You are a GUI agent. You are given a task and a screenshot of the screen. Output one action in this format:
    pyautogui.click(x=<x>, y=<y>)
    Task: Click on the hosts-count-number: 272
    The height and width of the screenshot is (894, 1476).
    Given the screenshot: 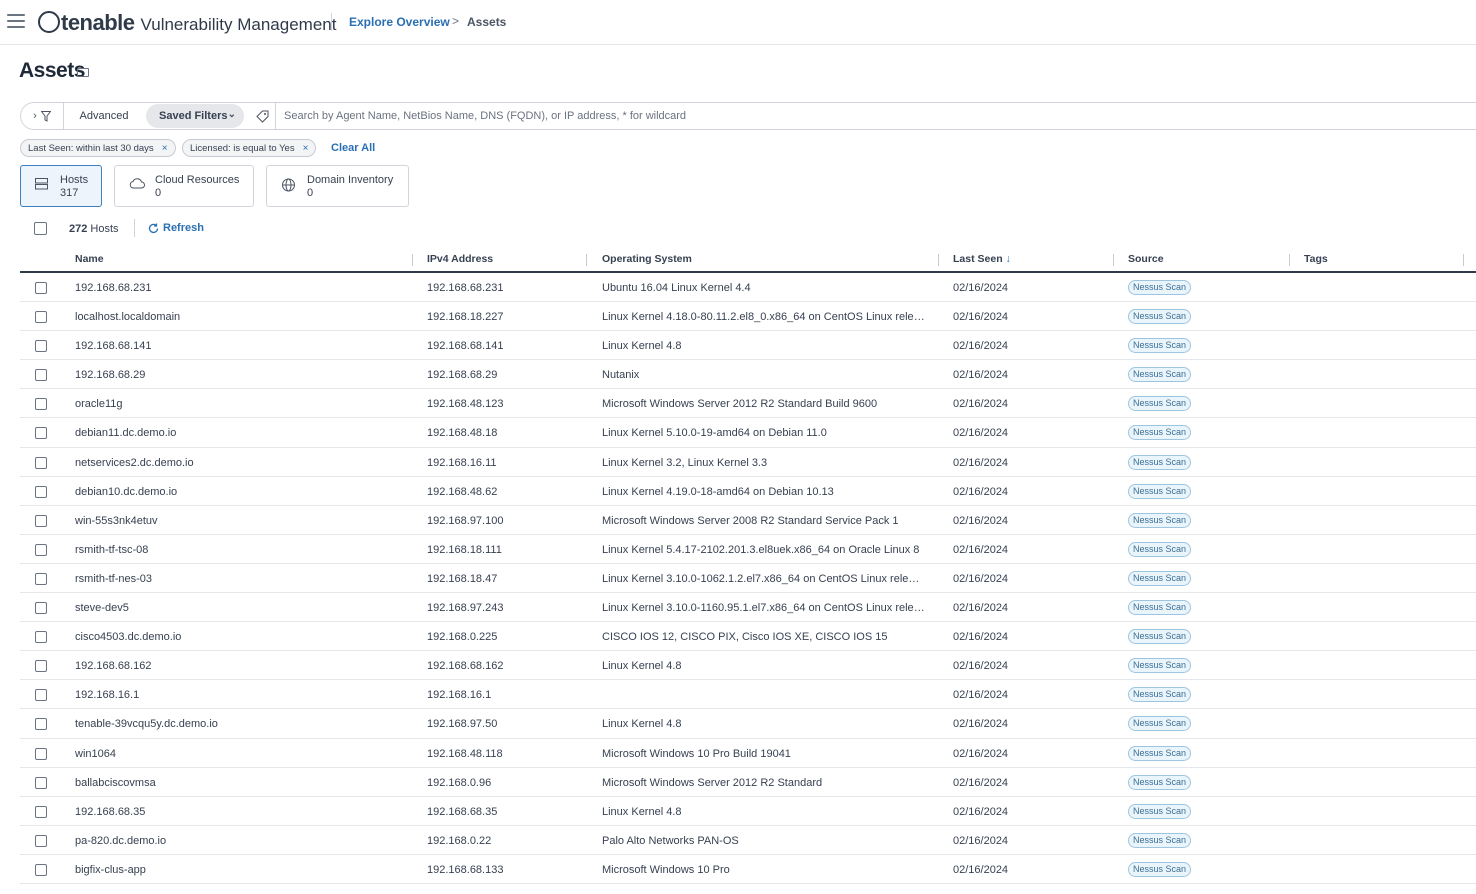 What is the action you would take?
    pyautogui.click(x=78, y=229)
    